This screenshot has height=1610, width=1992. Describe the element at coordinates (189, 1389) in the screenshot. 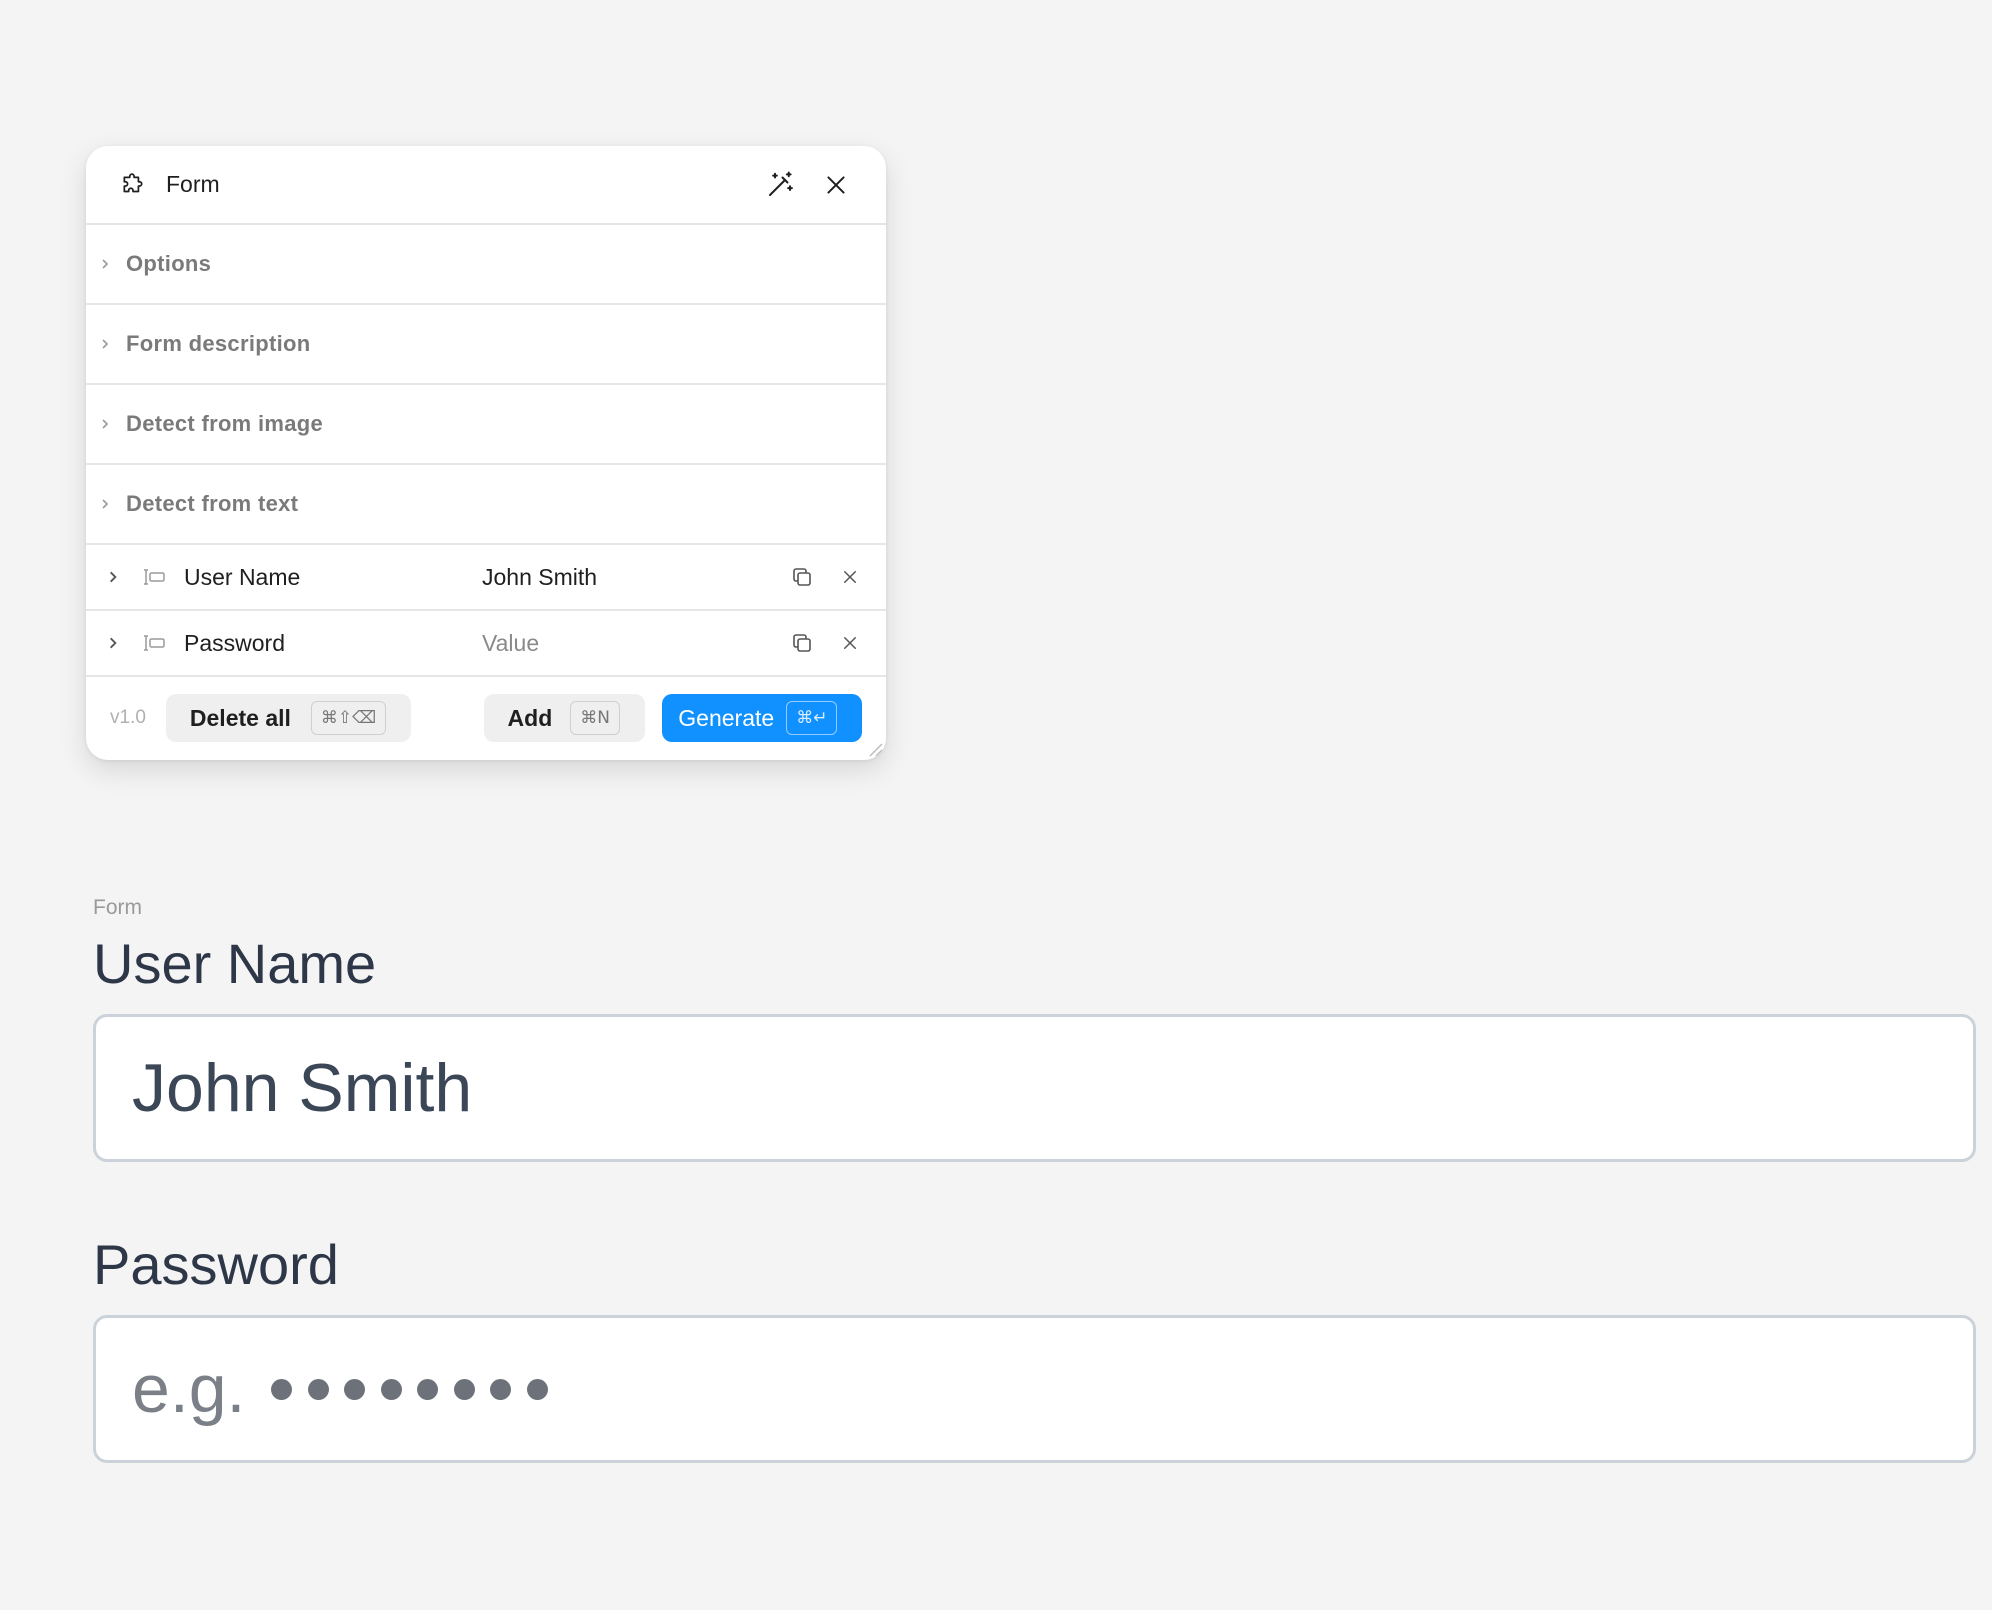

I see `placeholder-prefix: e.g.` at that location.